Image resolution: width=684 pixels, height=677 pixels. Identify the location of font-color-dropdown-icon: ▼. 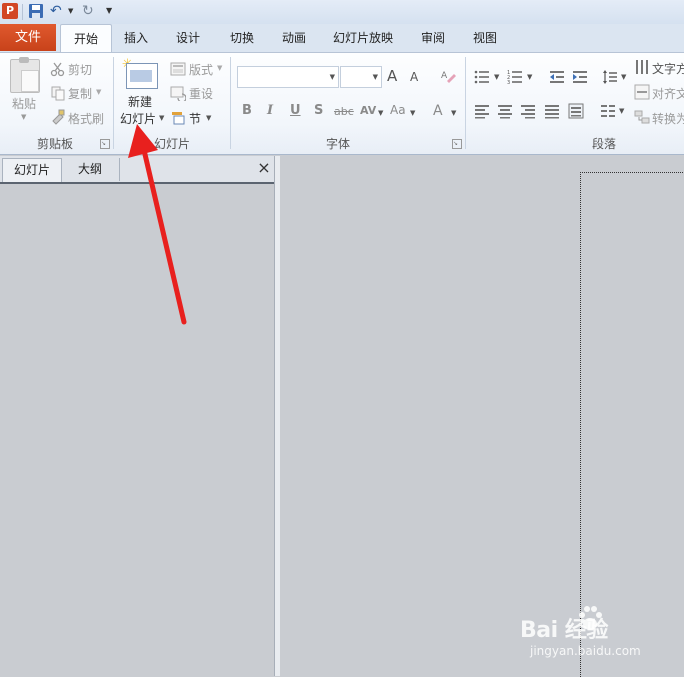
(453, 113).